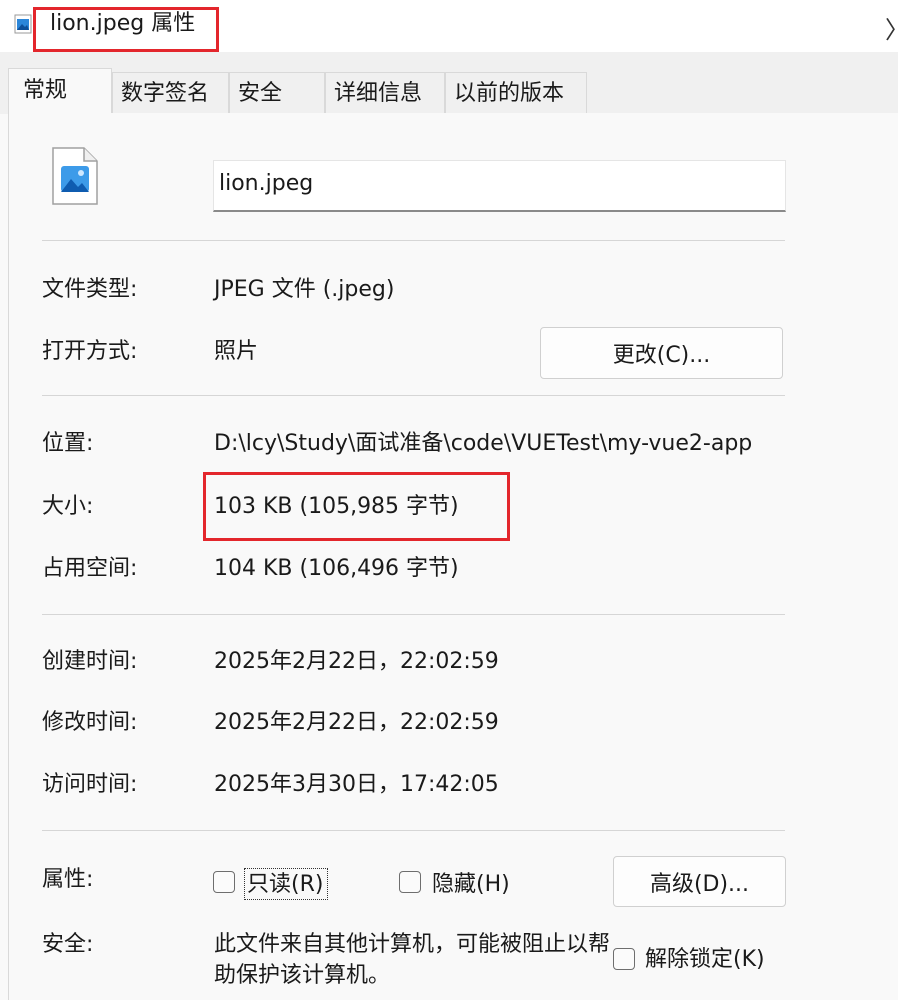 The image size is (898, 1000). I want to click on readonly-checkbox, so click(224, 882).